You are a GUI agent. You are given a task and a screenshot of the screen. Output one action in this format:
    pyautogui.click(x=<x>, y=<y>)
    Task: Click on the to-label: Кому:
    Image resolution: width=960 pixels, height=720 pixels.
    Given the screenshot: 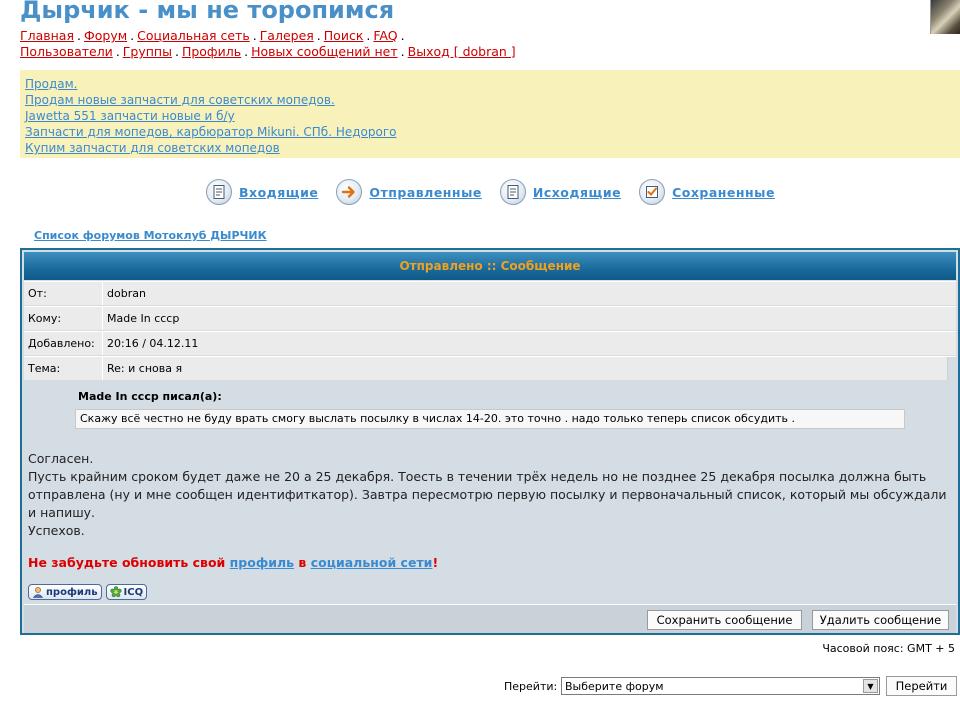 What is the action you would take?
    pyautogui.click(x=63, y=318)
    